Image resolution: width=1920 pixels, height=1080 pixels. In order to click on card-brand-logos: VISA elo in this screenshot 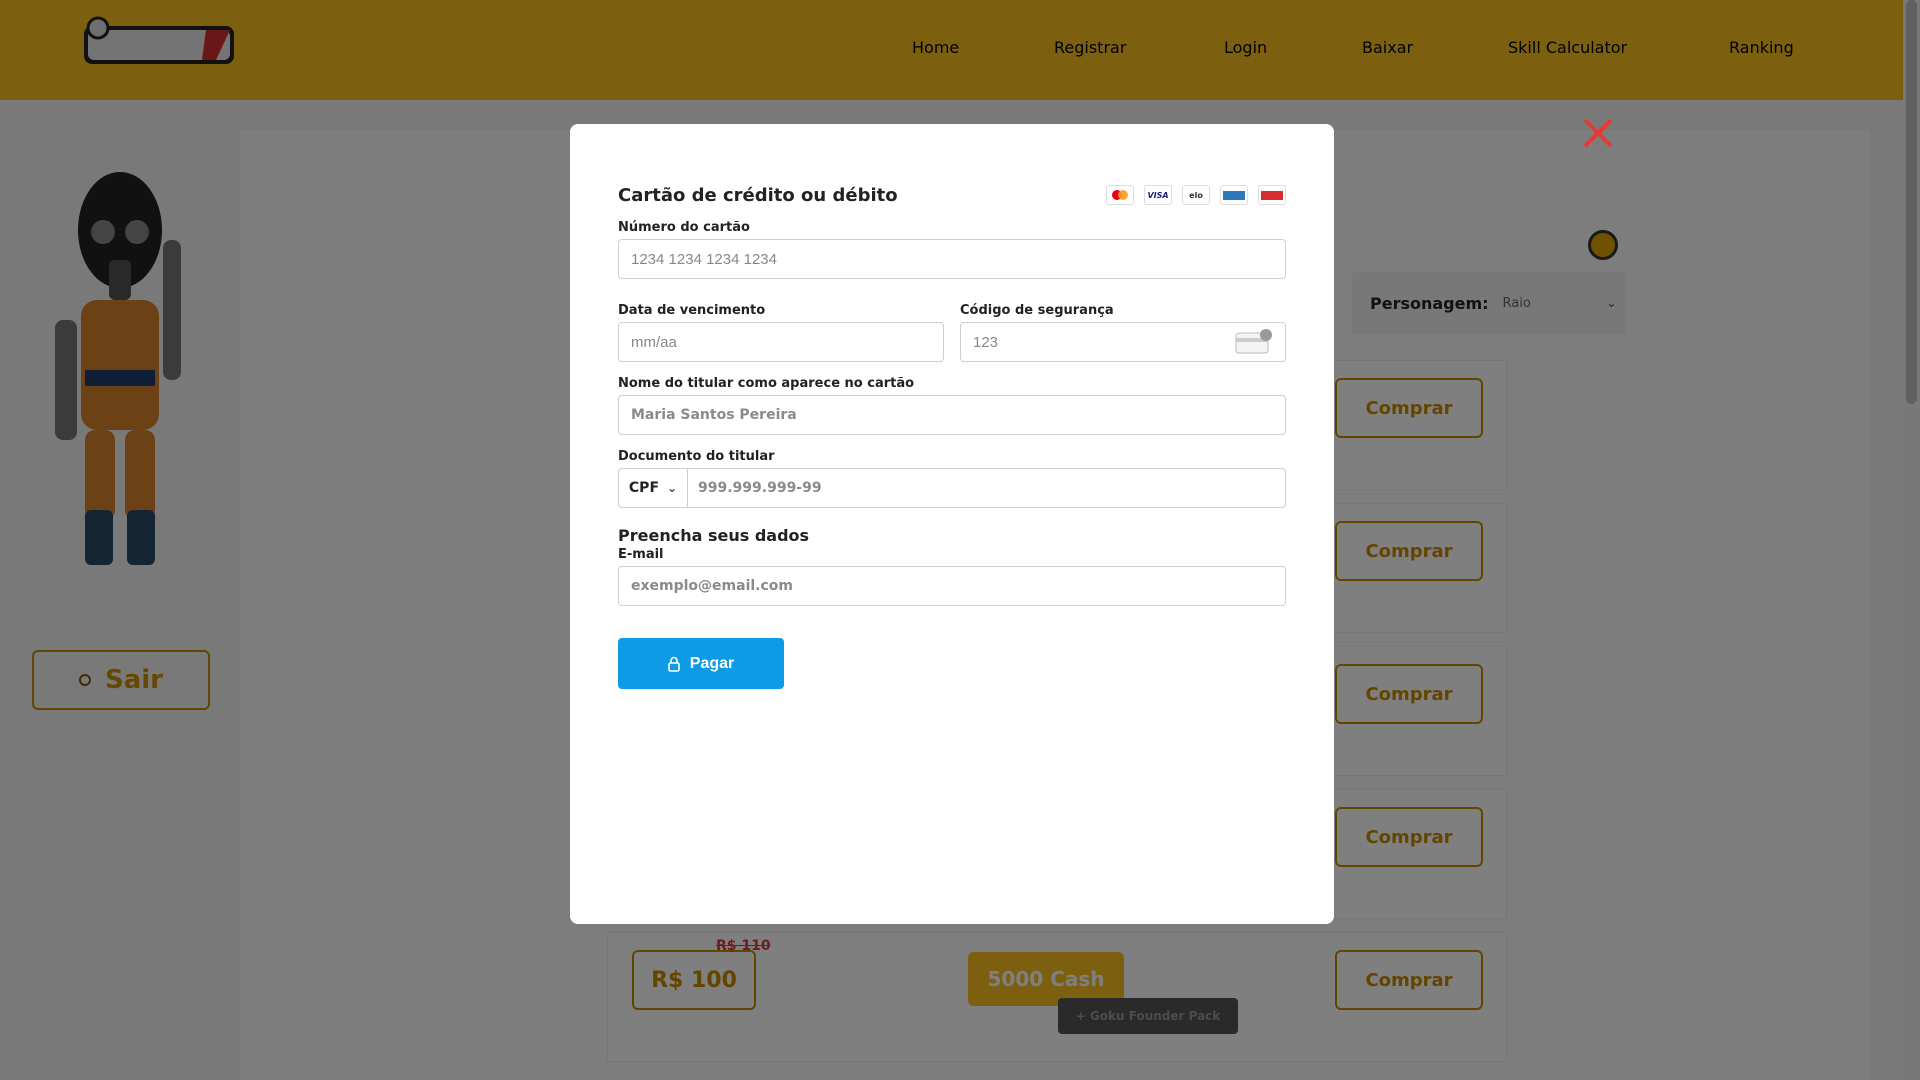, I will do `click(1196, 195)`.